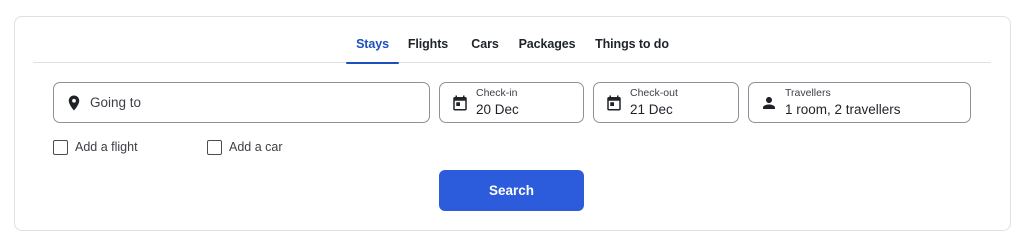  I want to click on destination-field: Going to, so click(241, 102).